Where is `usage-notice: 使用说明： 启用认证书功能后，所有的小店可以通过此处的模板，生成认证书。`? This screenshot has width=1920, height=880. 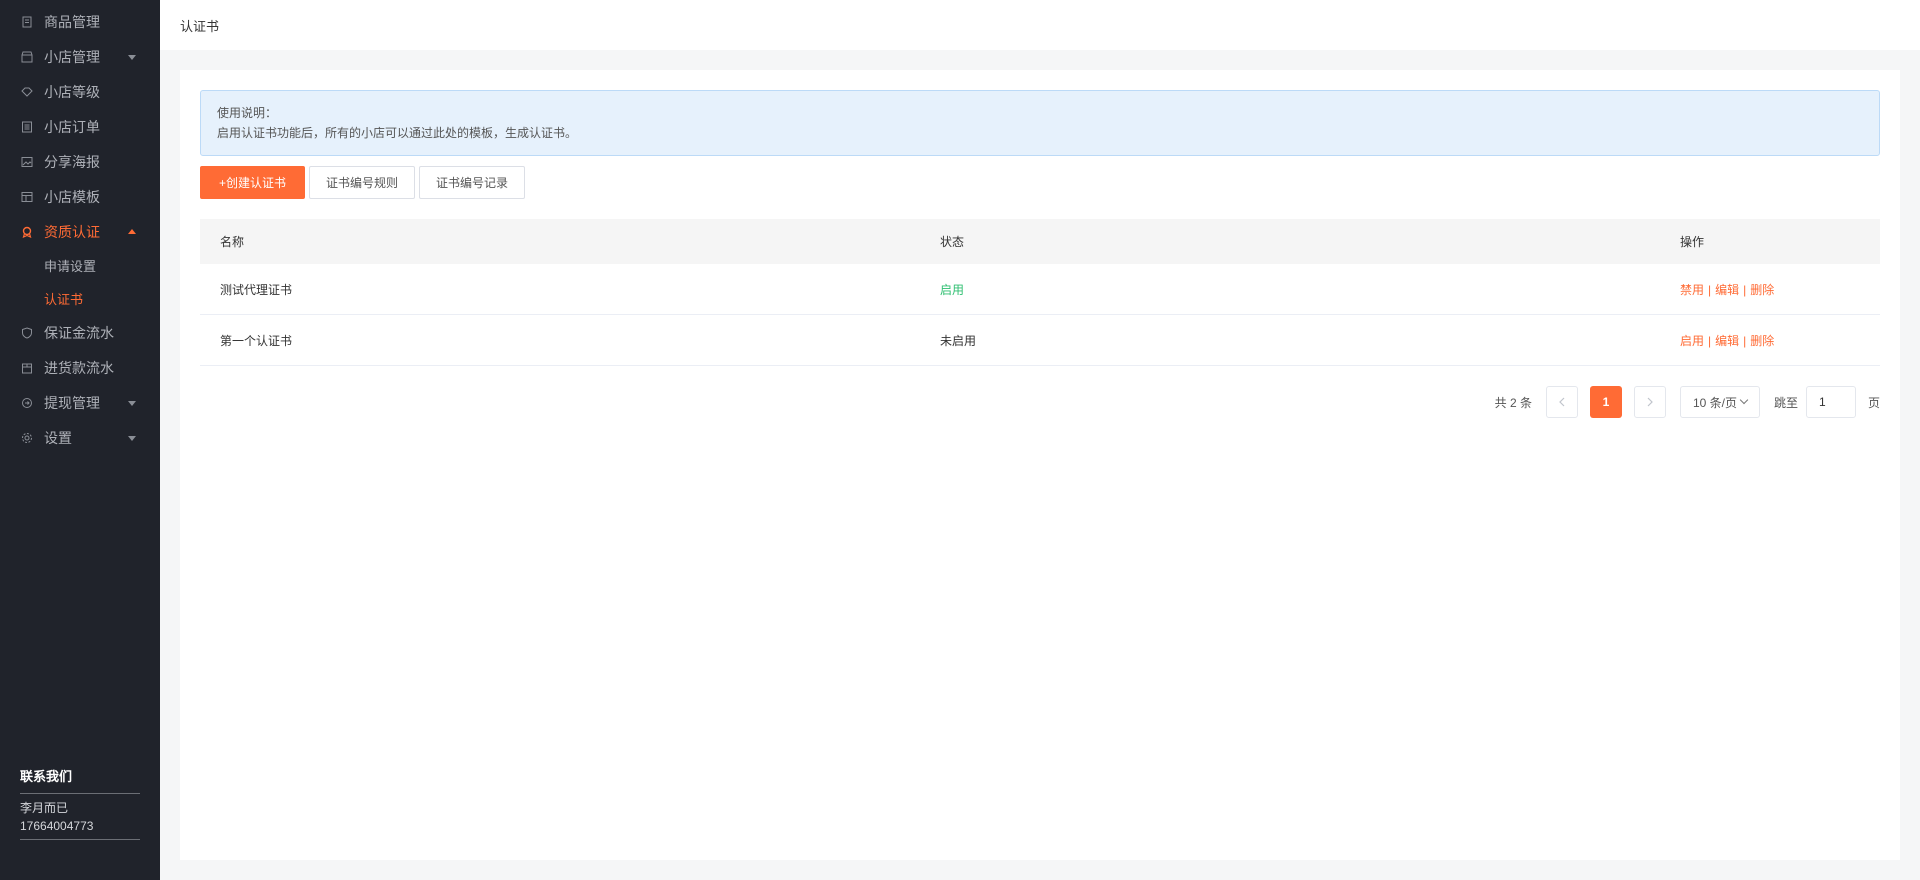
usage-notice: 使用说明： 启用认证书功能后，所有的小店可以通过此处的模板，生成认证书。 is located at coordinates (1040, 123).